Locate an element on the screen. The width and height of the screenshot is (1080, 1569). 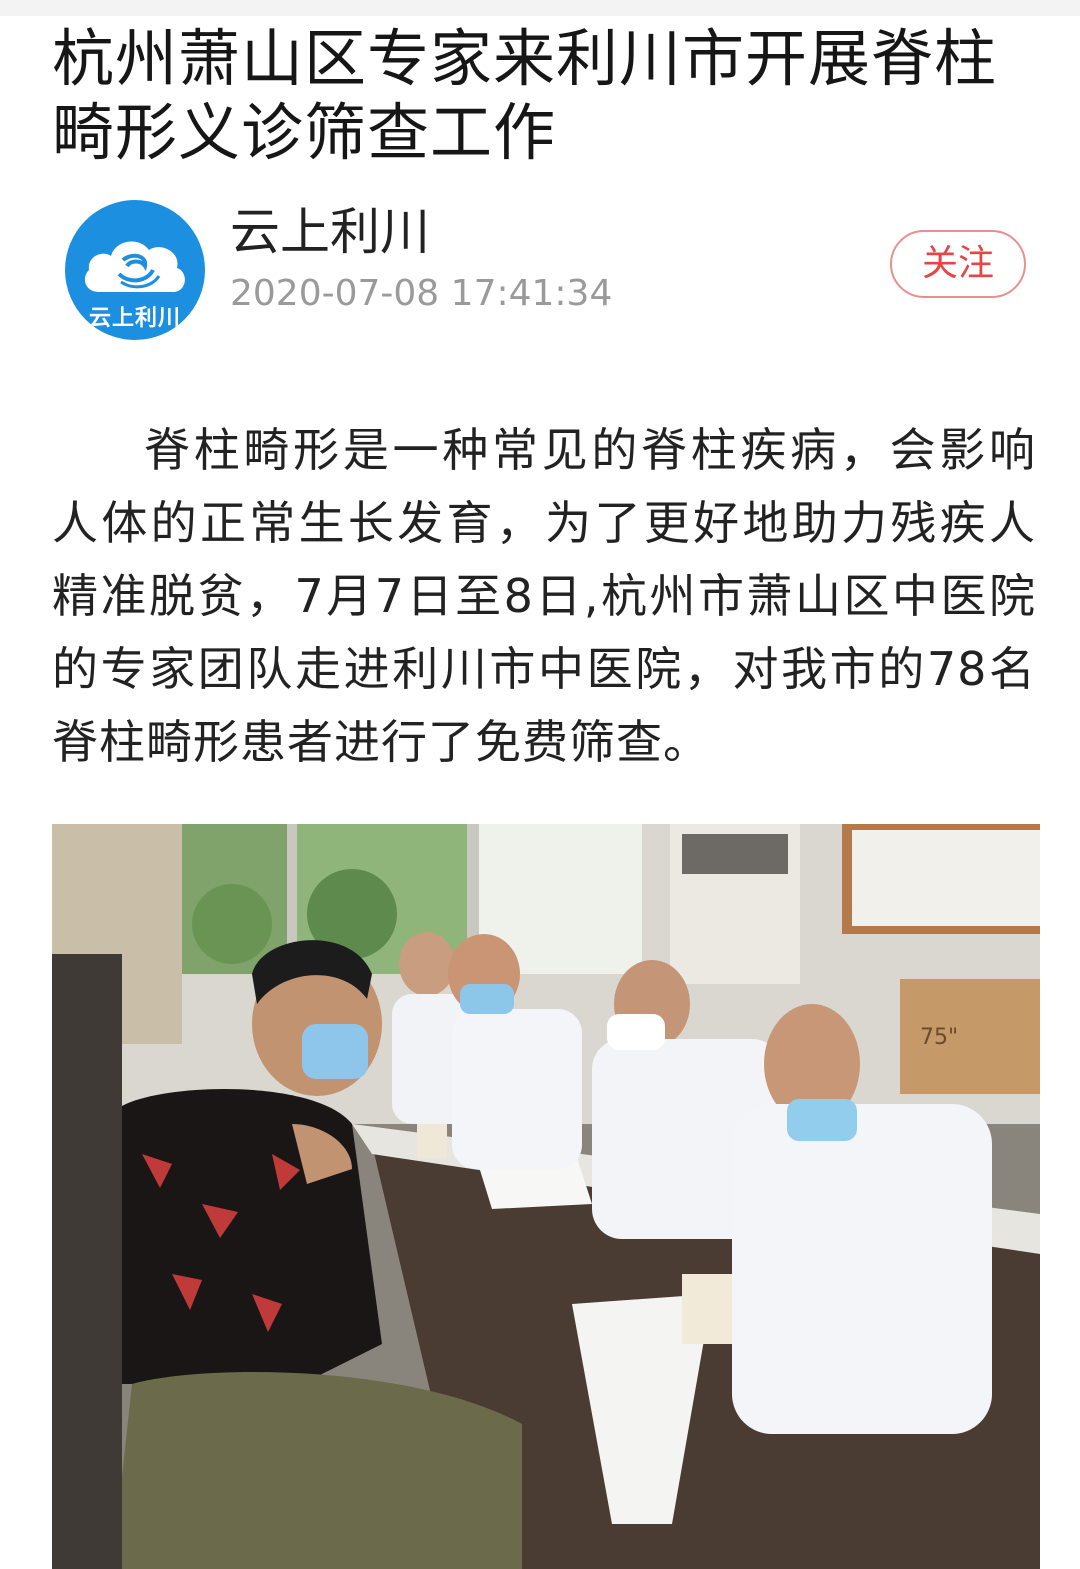
author-name: 云上利川 is located at coordinates (330, 232).